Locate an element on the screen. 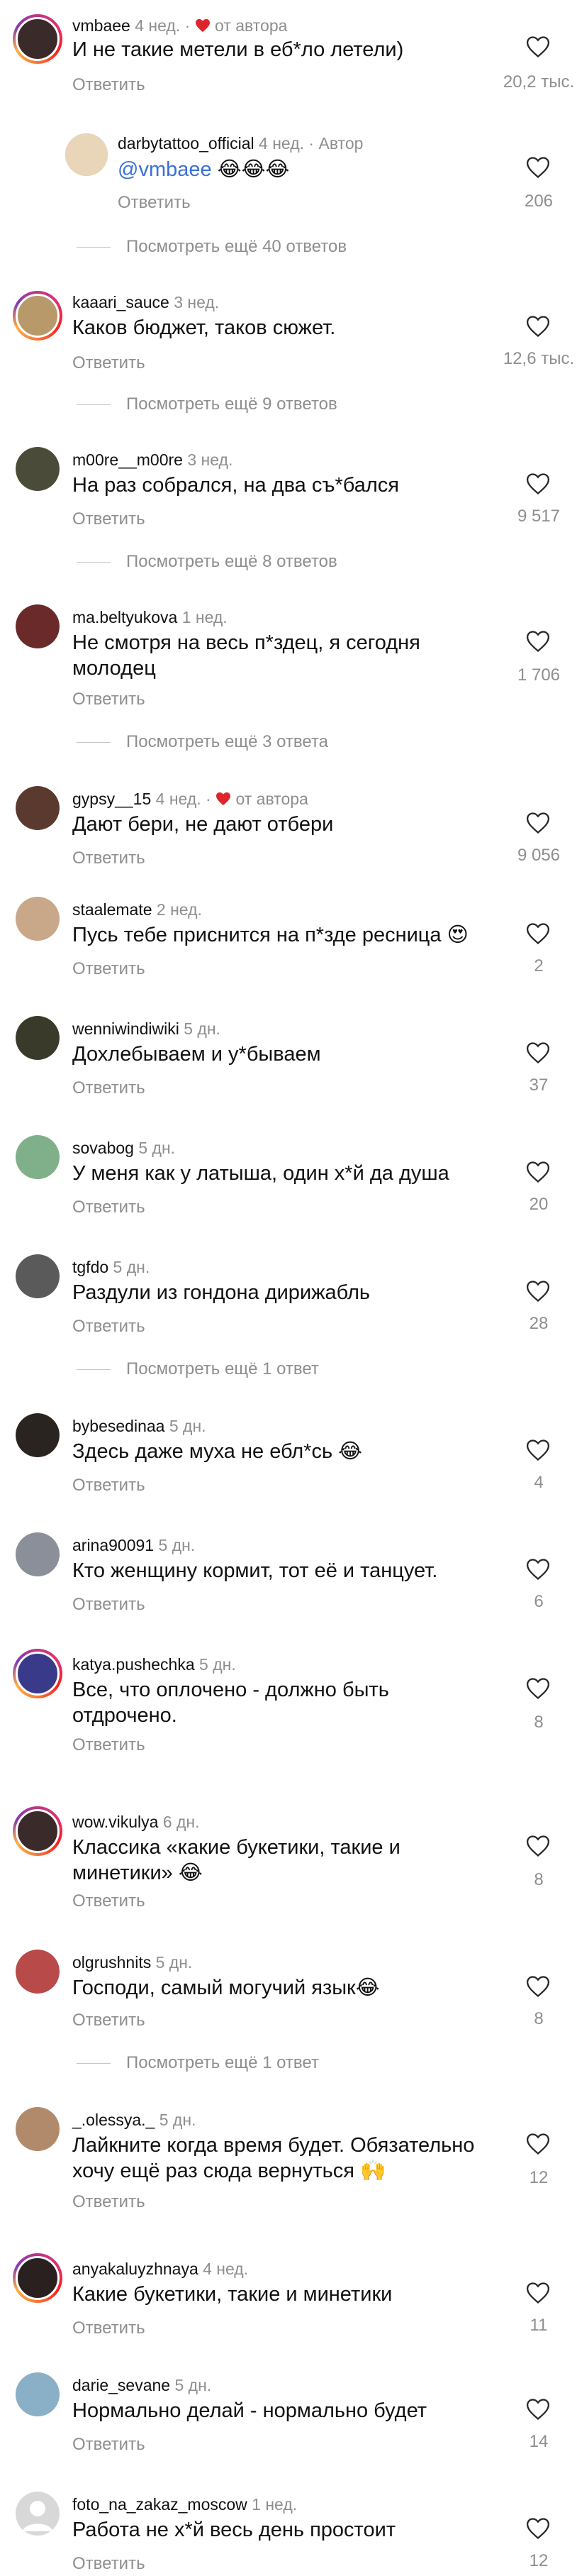 Image resolution: width=577 pixels, height=2576 pixels. username: foto_na_zakaz_moscow is located at coordinates (159, 2504).